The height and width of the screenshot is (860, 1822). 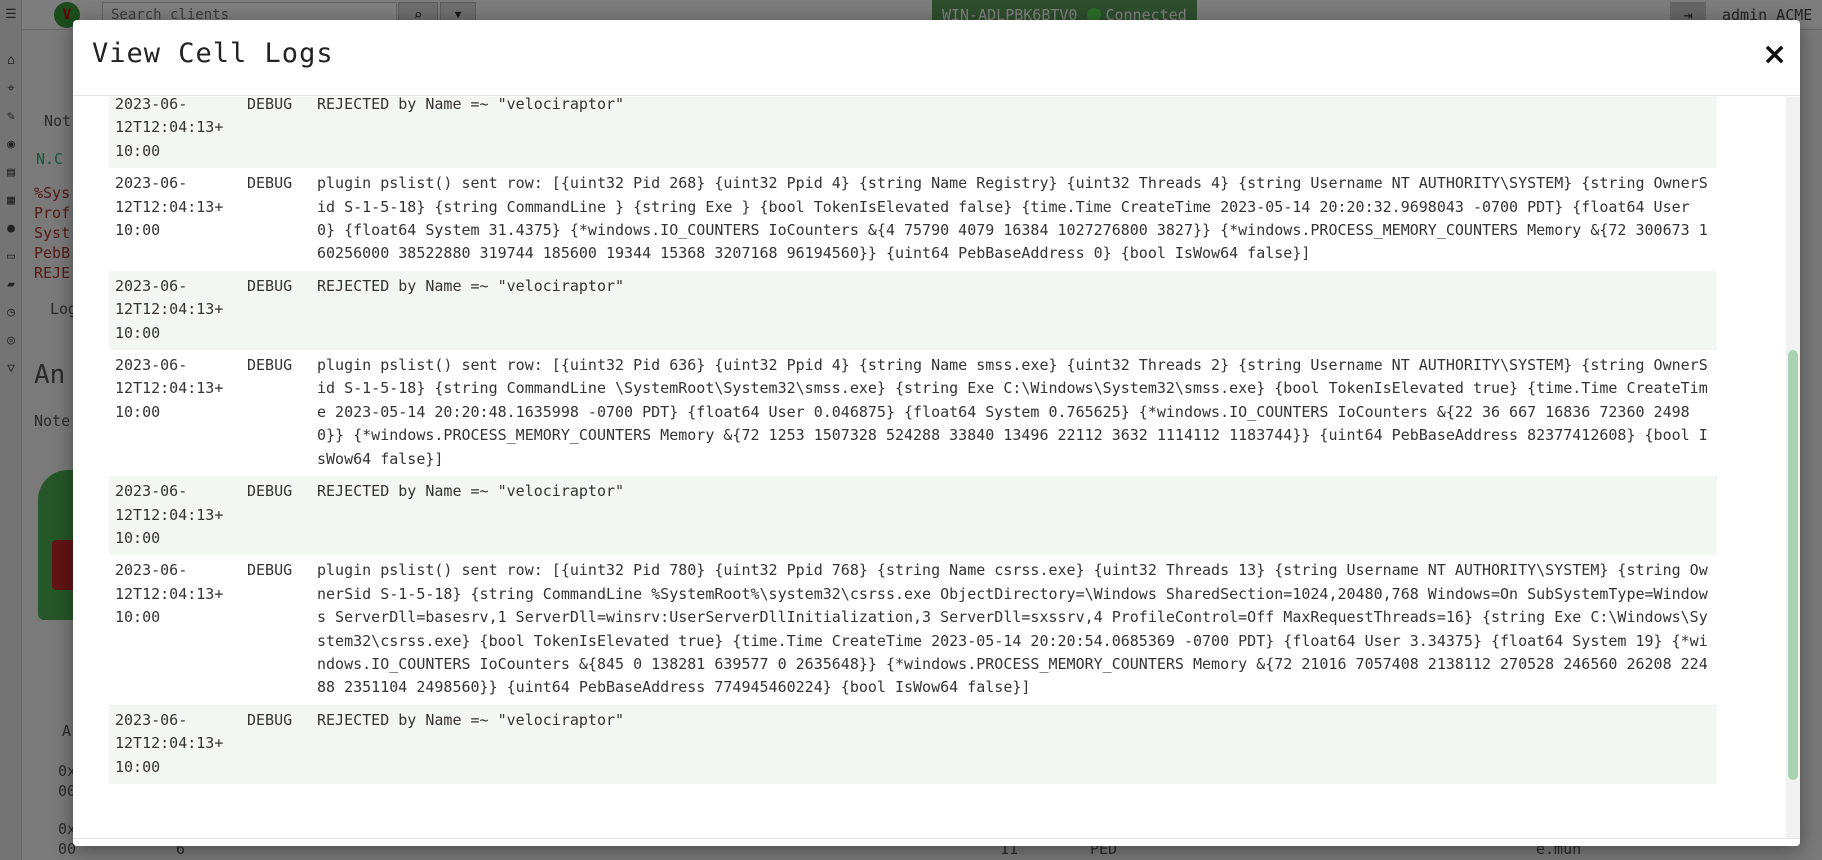 I want to click on scrollbar, so click(x=1793, y=468).